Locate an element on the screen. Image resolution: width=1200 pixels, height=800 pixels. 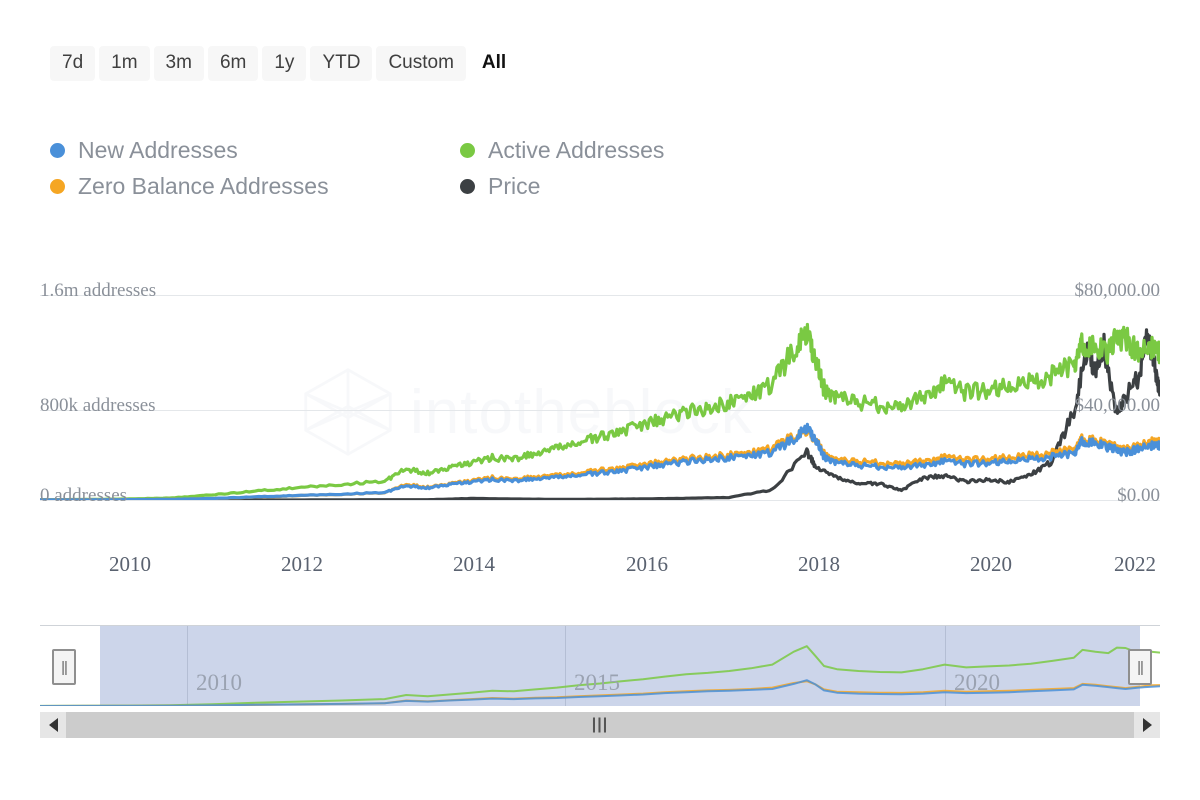
chart-navigator: 2010 2015 2020 || || is located at coordinates (600, 665).